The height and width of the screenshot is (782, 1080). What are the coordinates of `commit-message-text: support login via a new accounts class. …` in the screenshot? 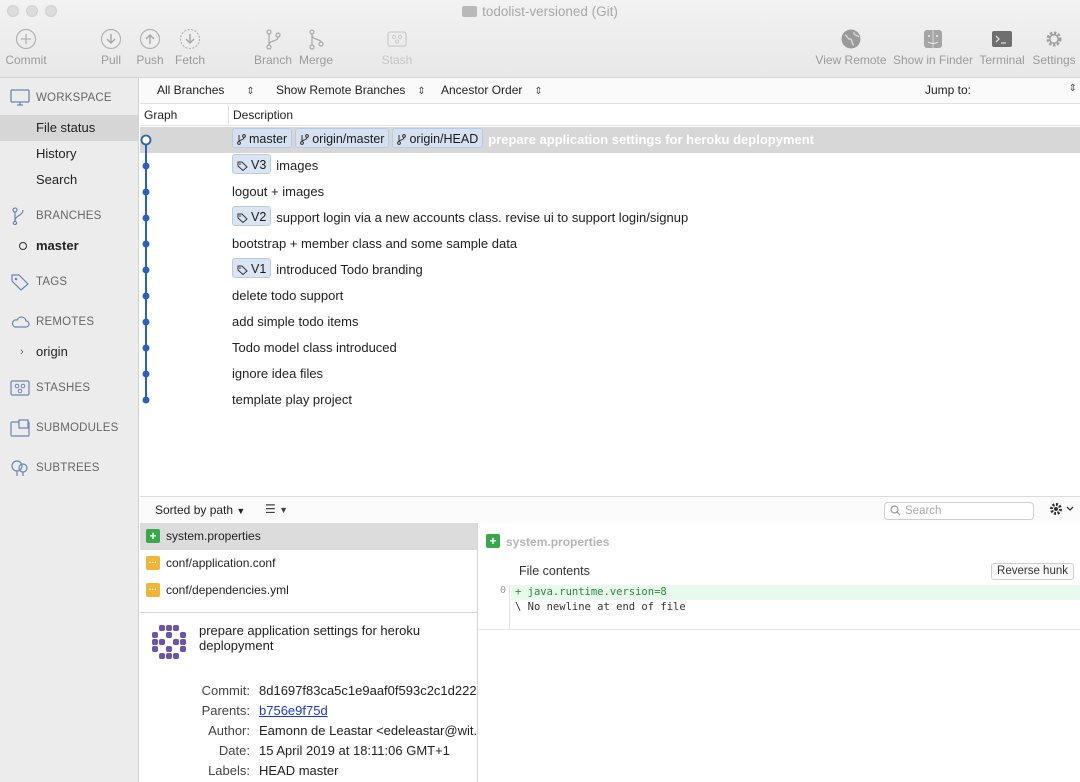 It's located at (482, 217).